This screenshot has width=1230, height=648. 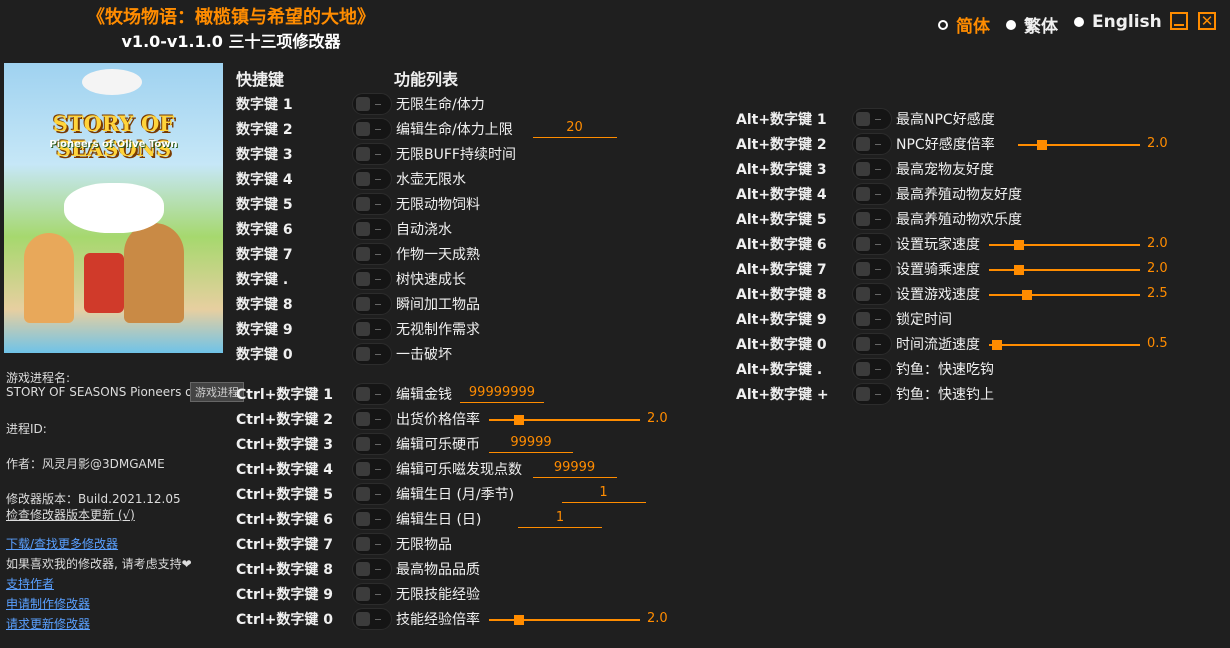 What do you see at coordinates (438, 445) in the screenshot?
I see `feature-name: 编辑可乐硬币` at bounding box center [438, 445].